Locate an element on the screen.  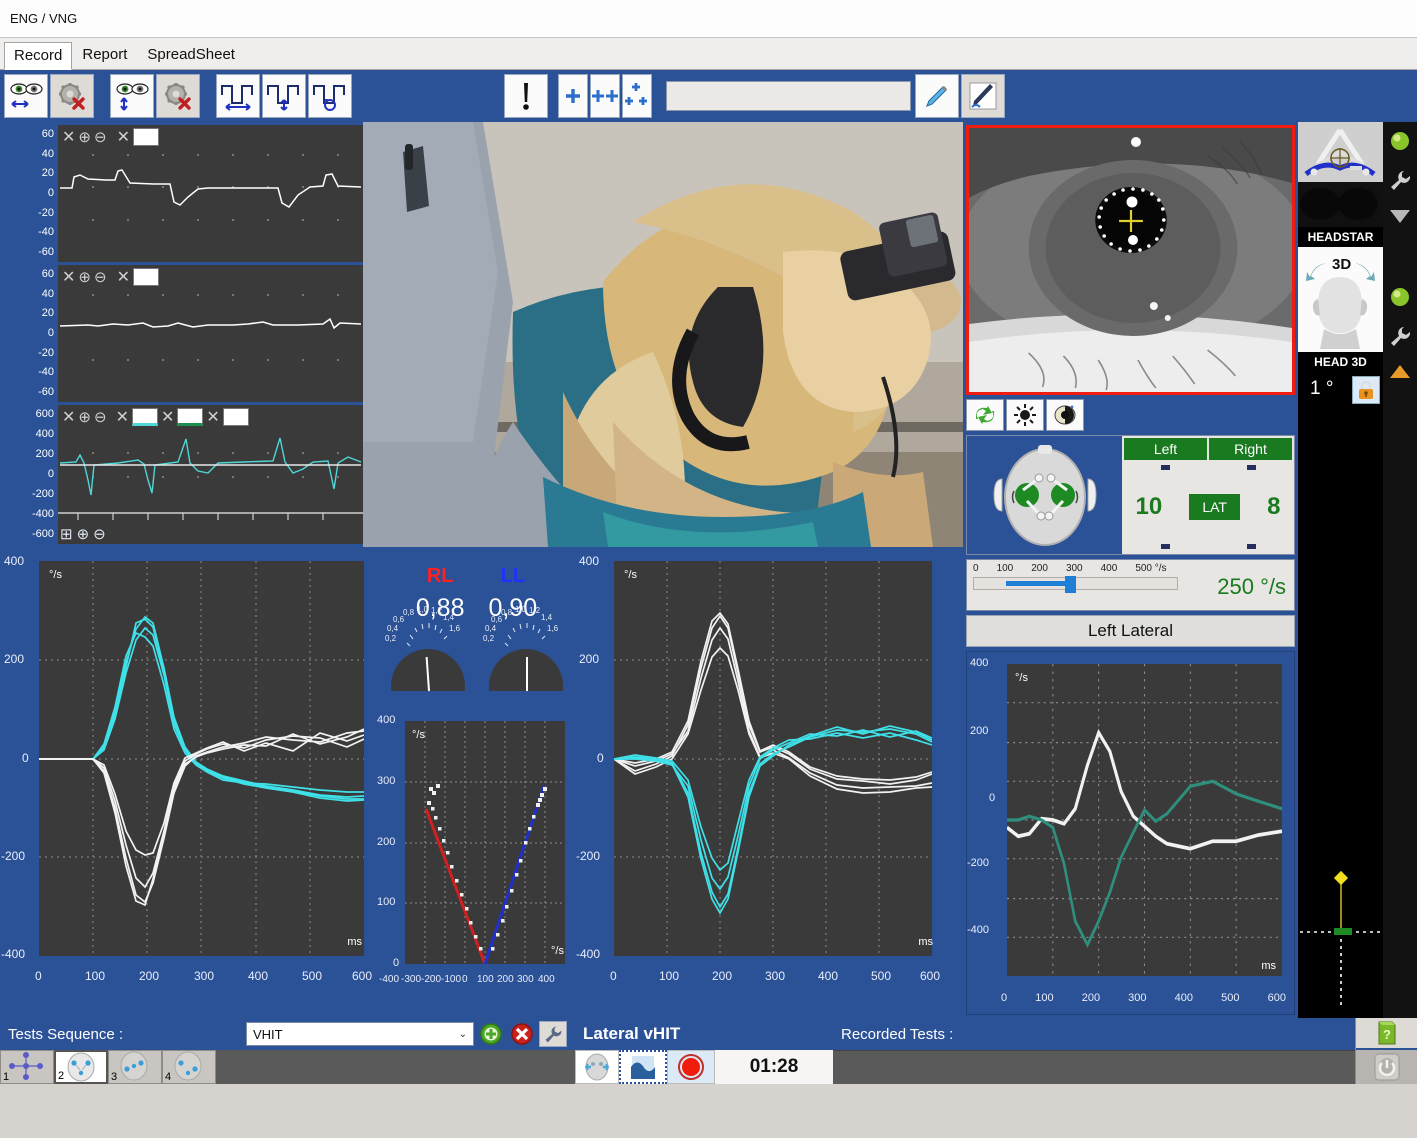
tab-record: Record is located at coordinates (38, 56).